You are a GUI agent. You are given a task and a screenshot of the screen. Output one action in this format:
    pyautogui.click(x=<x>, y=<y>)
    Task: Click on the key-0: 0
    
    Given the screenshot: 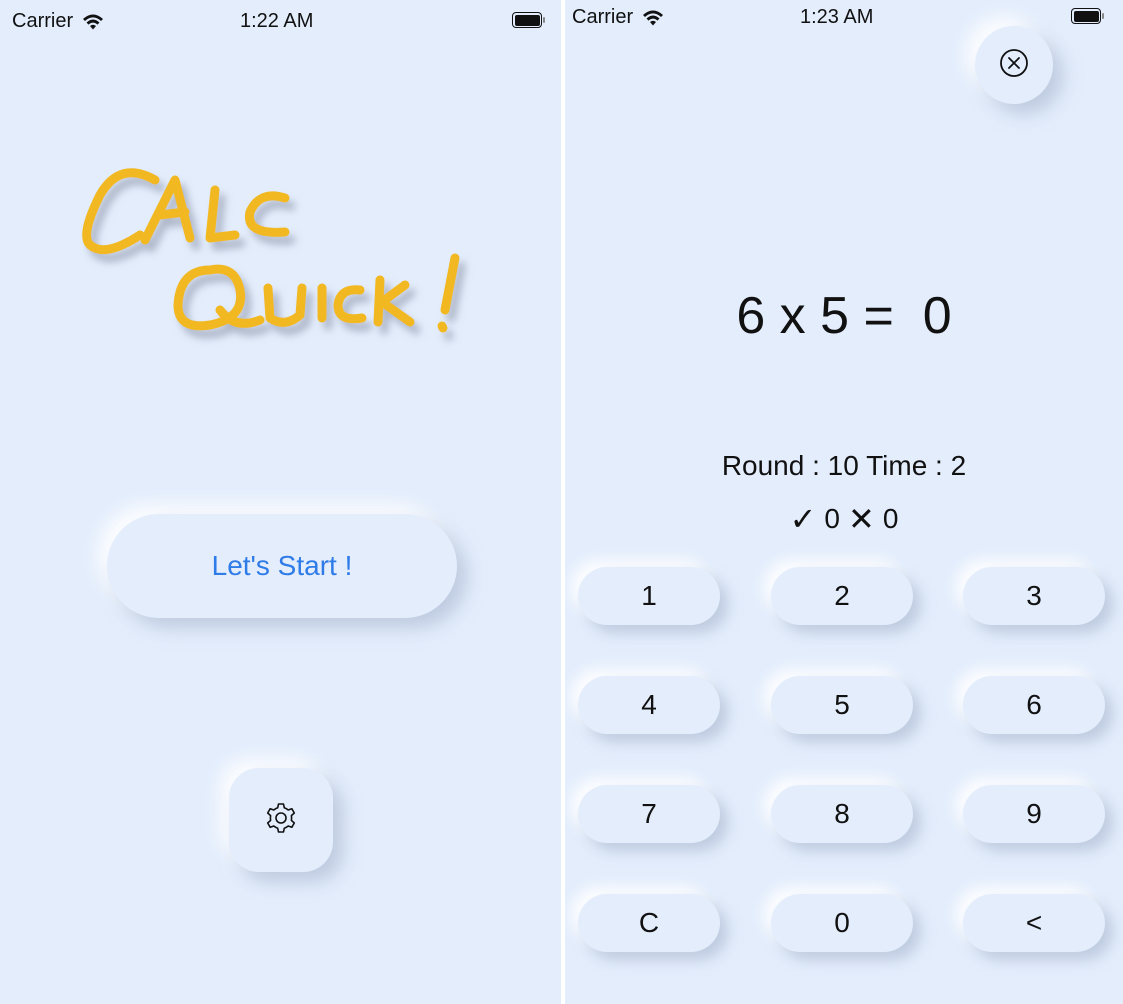 What is the action you would take?
    pyautogui.click(x=842, y=923)
    